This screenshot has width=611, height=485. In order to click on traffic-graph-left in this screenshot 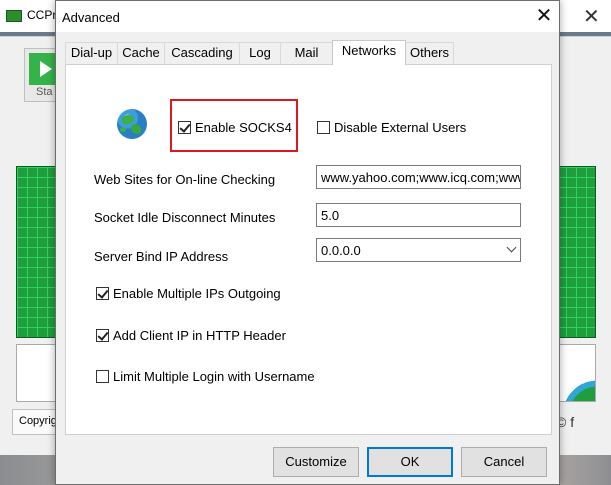, I will do `click(36, 252)`.